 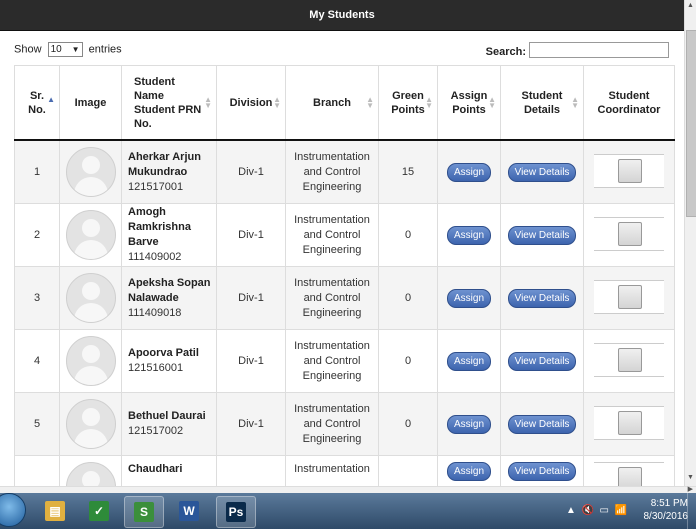 I want to click on tray-icons: ▲ 🔇 ▭ 📶, so click(x=596, y=510).